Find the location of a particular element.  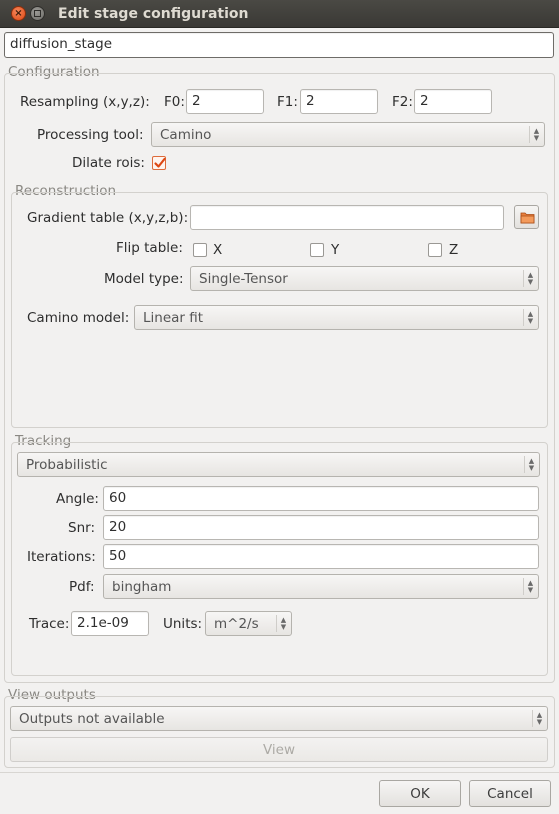

flip-y-checkbox is located at coordinates (317, 250).